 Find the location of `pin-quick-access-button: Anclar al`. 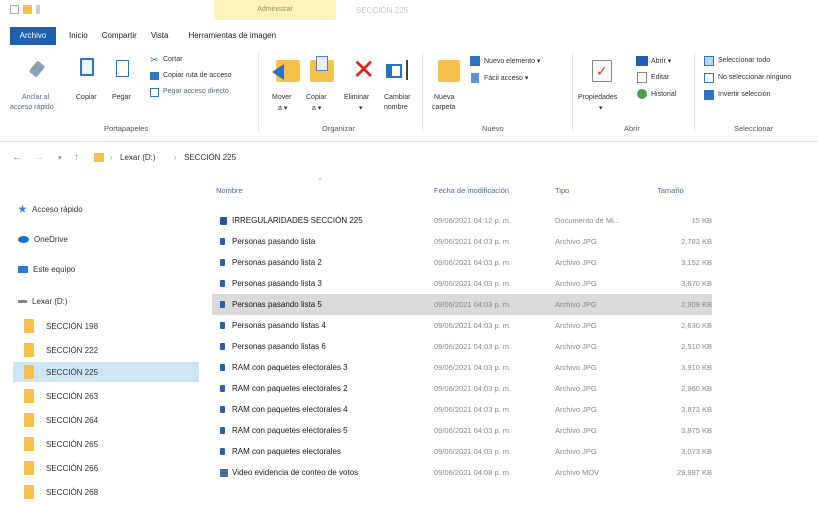

pin-quick-access-button: Anclar al is located at coordinates (35, 97).